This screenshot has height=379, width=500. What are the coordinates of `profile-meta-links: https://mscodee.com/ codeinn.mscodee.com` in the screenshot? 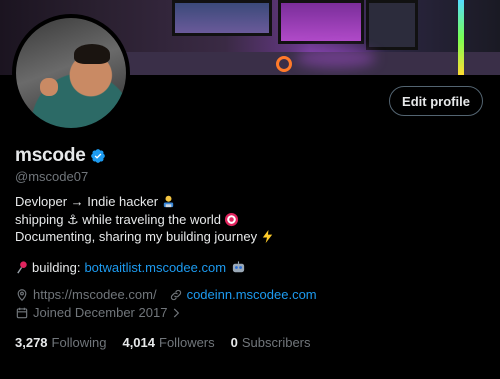 It's located at (166, 294).